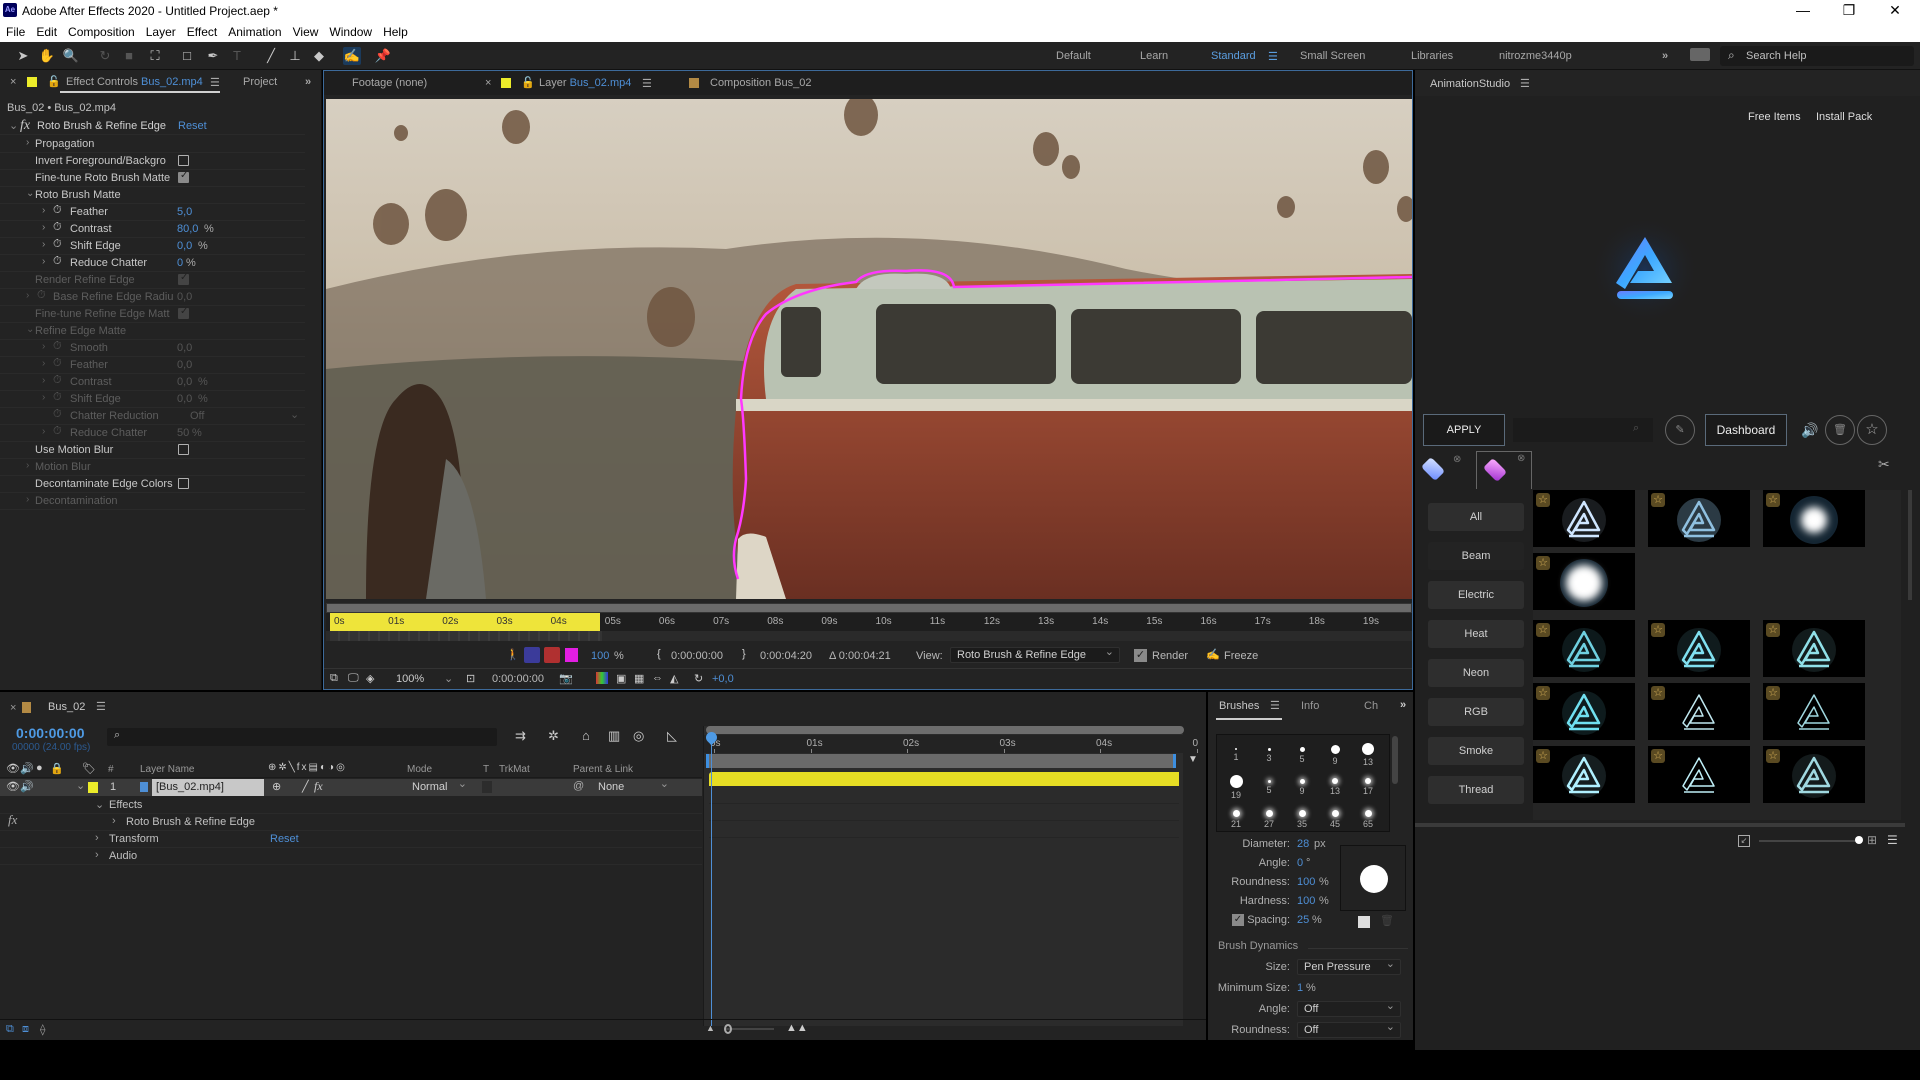  What do you see at coordinates (578, 786) in the screenshot?
I see `pick-whip-icon: @` at bounding box center [578, 786].